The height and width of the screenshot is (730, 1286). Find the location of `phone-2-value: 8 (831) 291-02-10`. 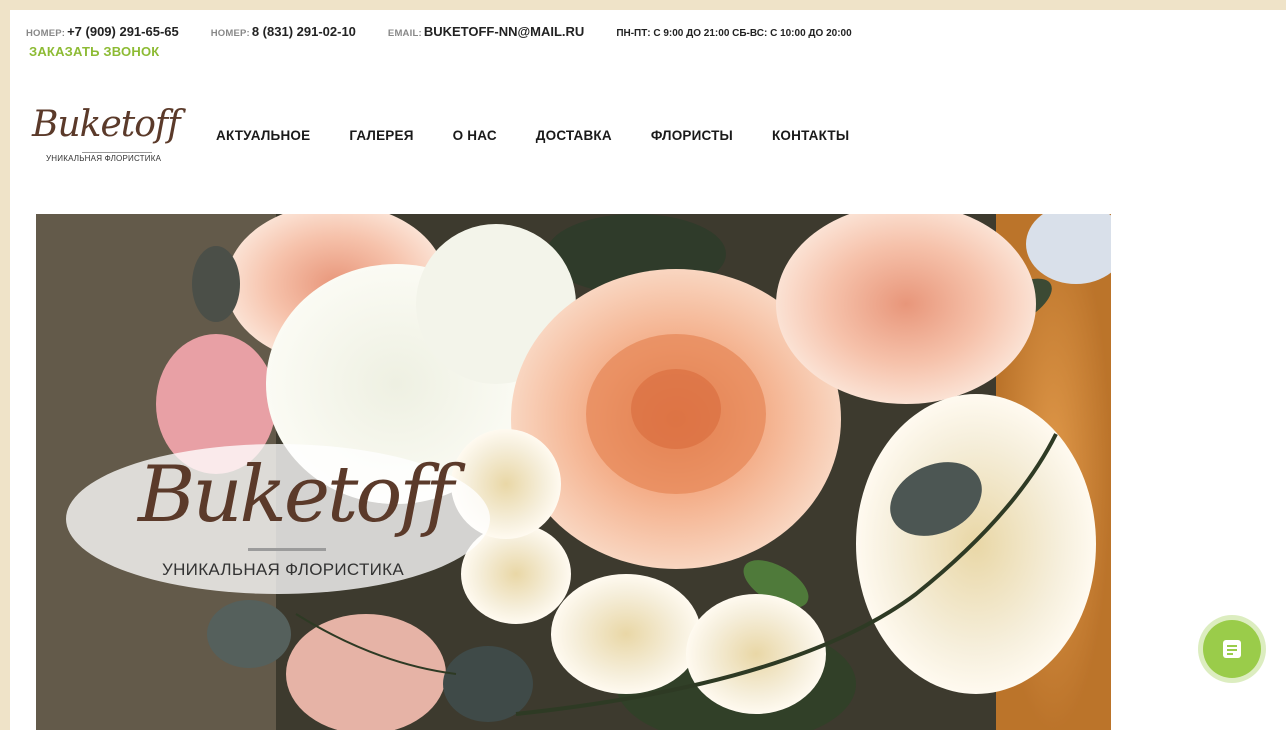

phone-2-value: 8 (831) 291-02-10 is located at coordinates (304, 31).